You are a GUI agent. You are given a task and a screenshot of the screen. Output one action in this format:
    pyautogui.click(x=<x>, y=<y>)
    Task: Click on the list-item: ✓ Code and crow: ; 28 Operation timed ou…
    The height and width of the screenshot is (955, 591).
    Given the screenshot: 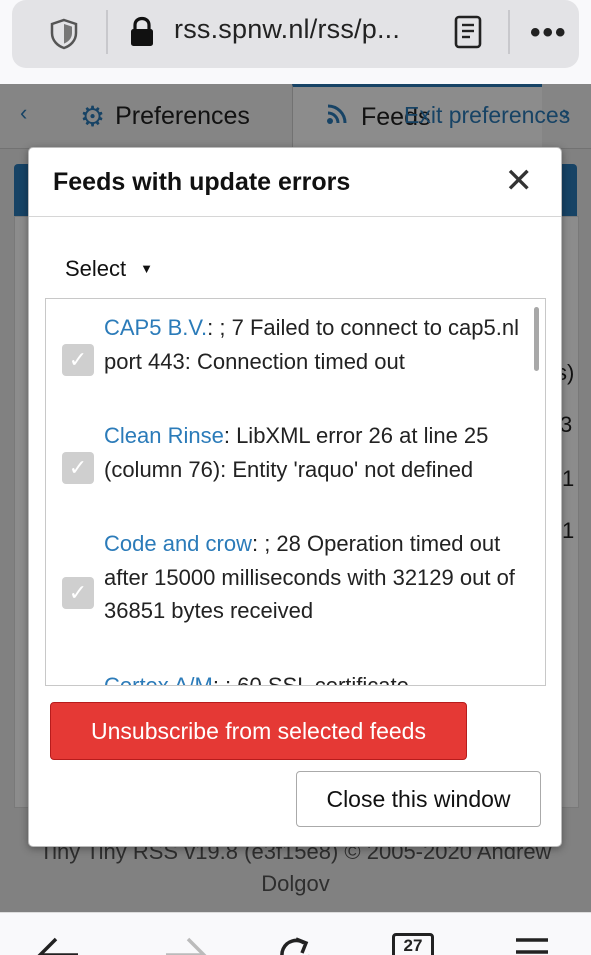 What is the action you would take?
    pyautogui.click(x=286, y=595)
    